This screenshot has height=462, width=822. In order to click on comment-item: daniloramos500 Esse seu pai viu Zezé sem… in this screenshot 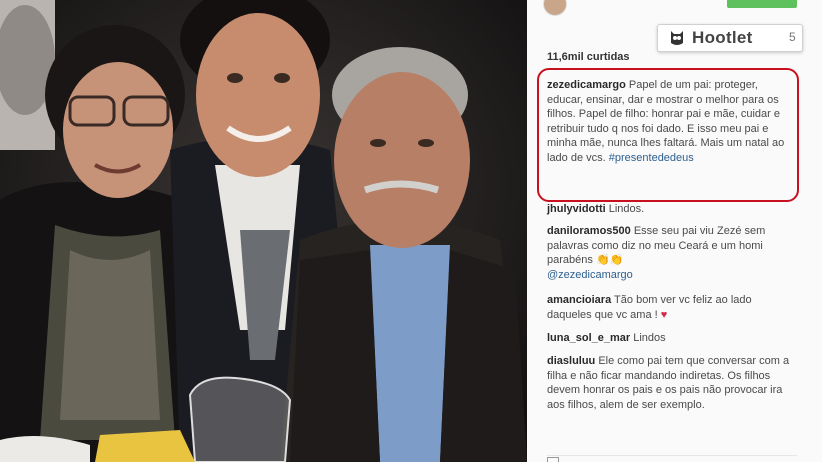, I will do `click(672, 253)`.